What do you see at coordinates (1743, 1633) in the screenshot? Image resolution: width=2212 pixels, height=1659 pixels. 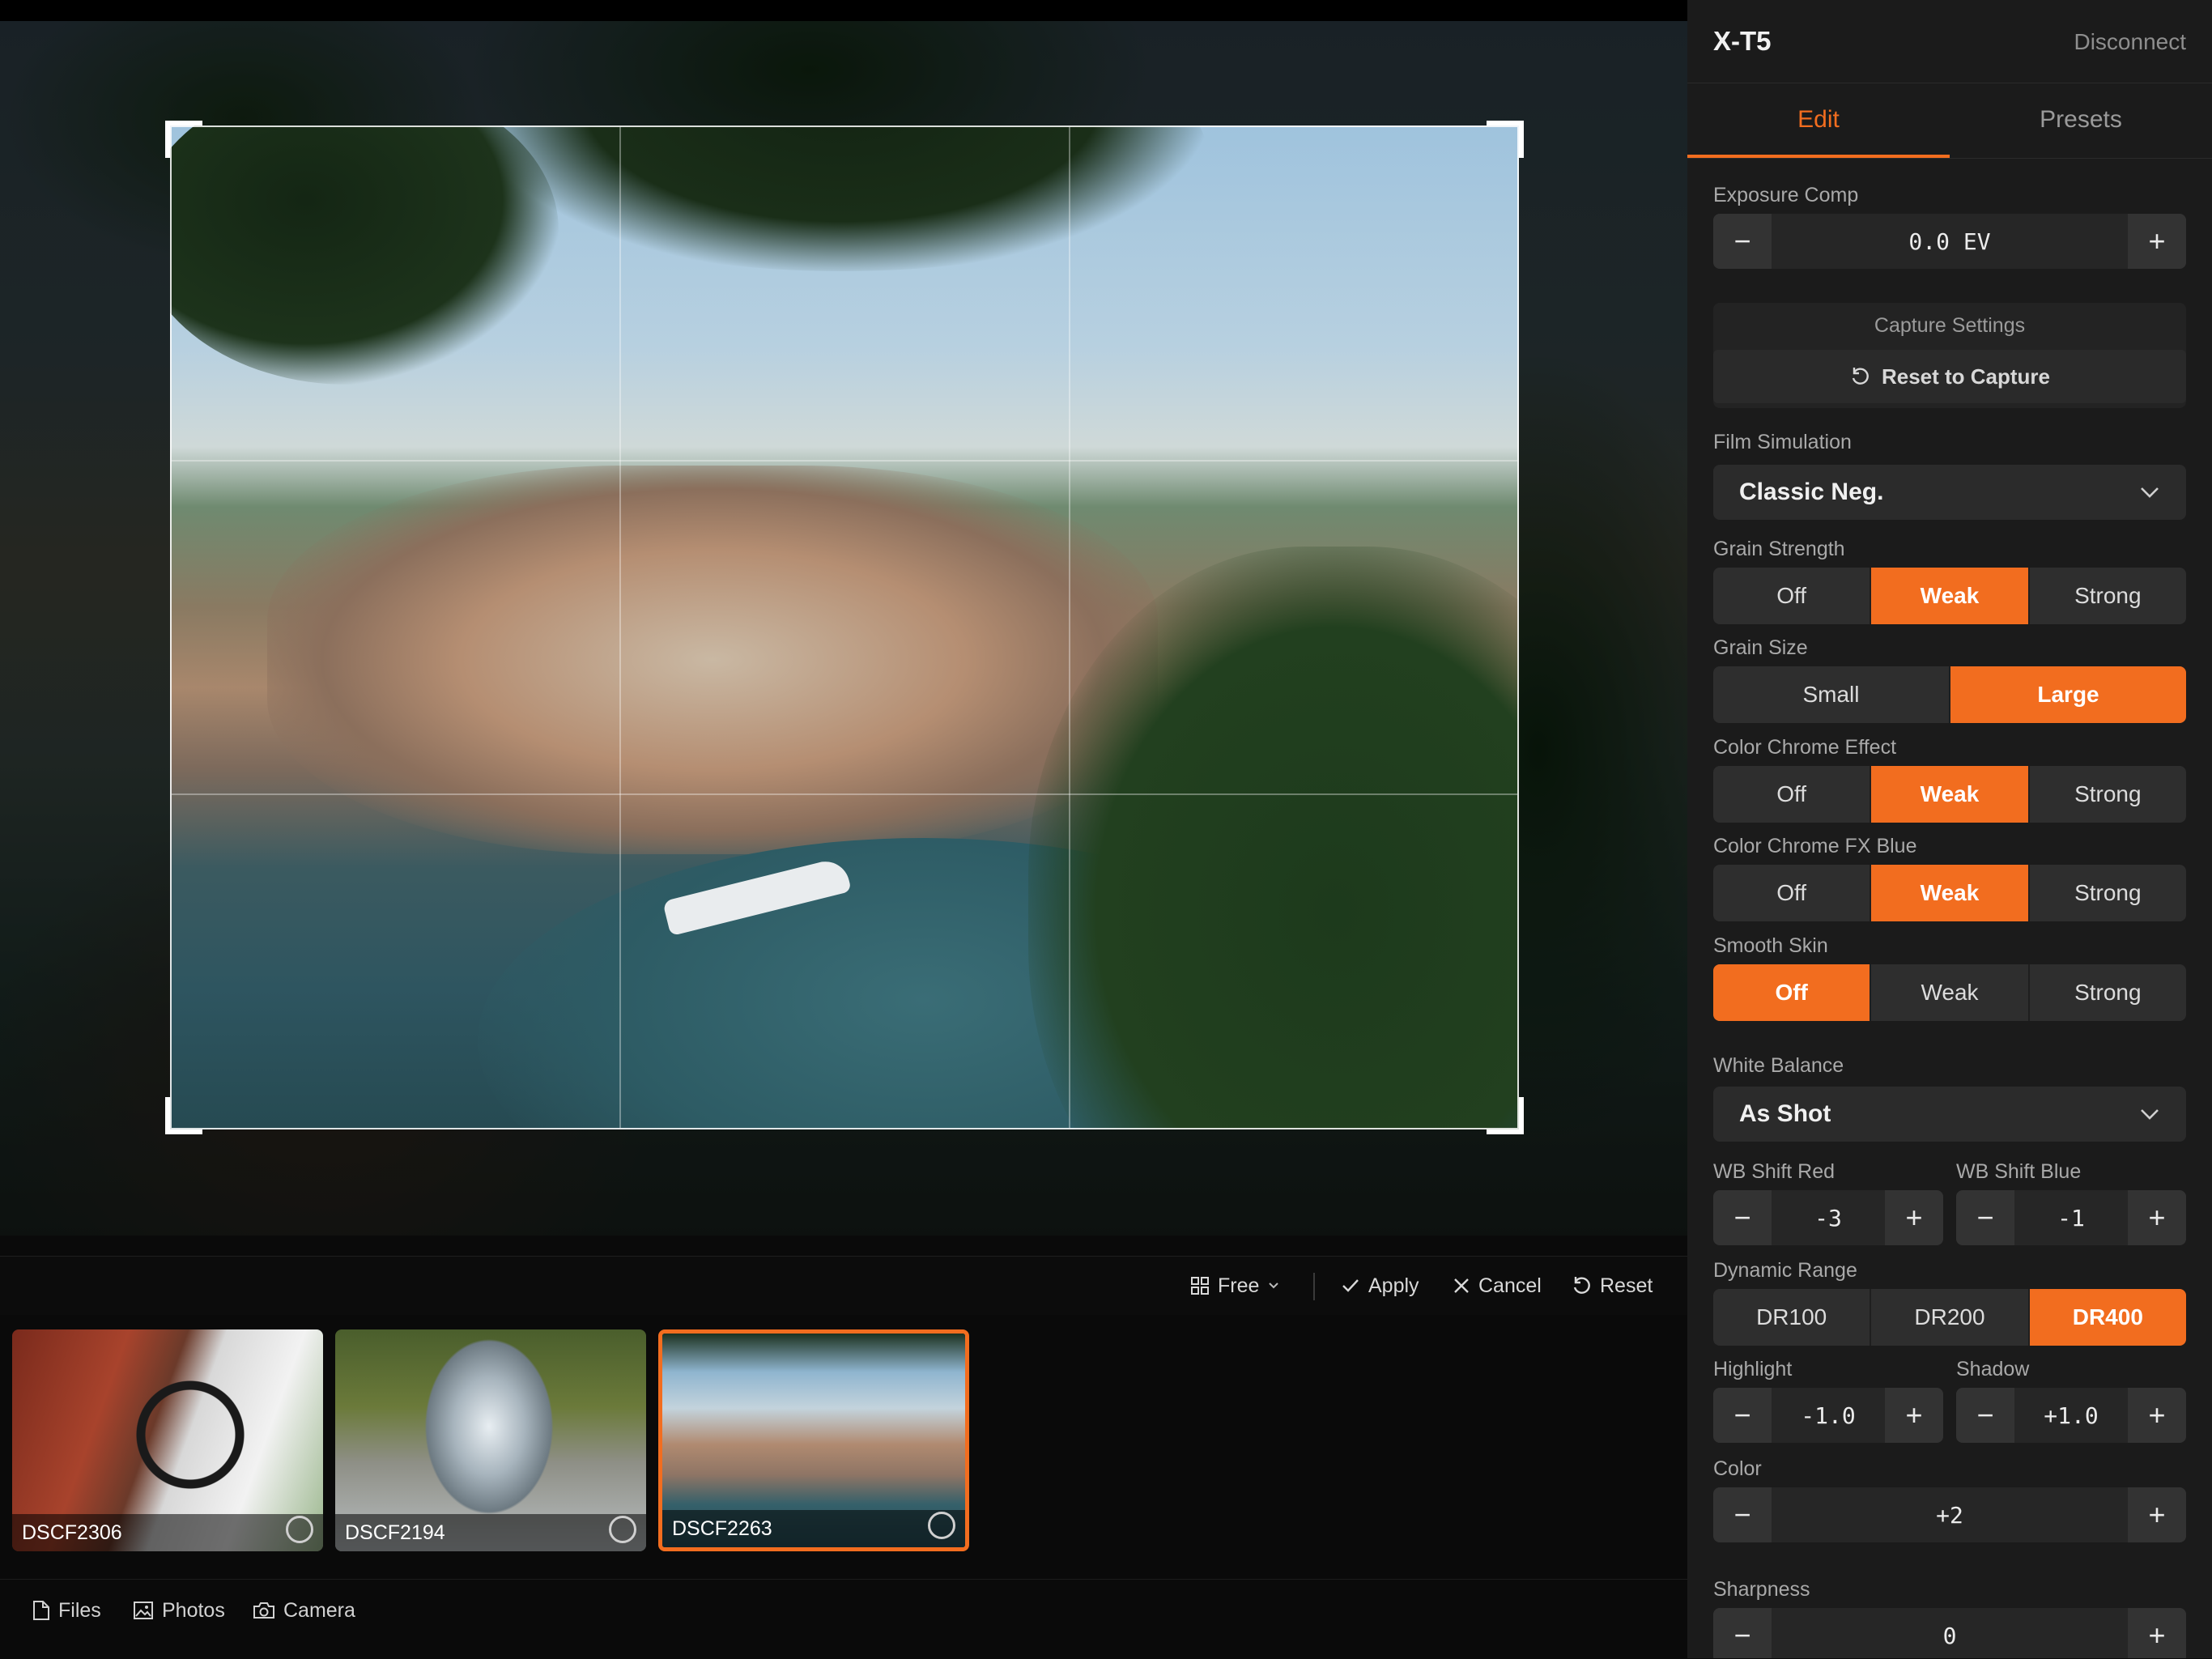 I see `sharpness-minus-button: −` at bounding box center [1743, 1633].